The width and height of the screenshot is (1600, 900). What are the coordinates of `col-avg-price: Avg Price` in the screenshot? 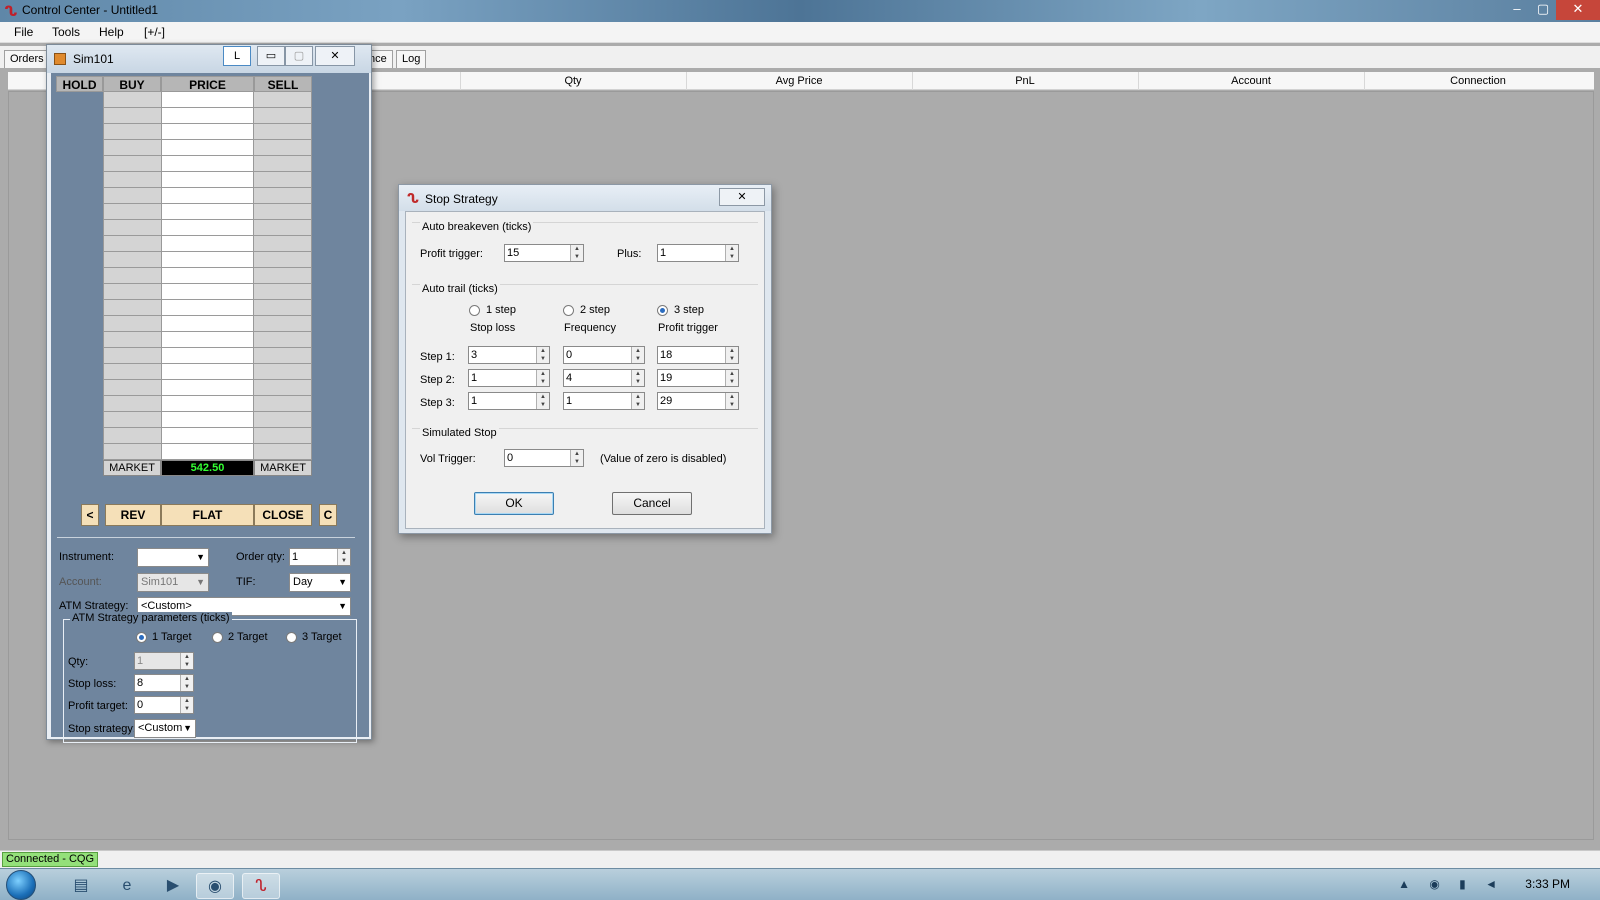 It's located at (799, 81).